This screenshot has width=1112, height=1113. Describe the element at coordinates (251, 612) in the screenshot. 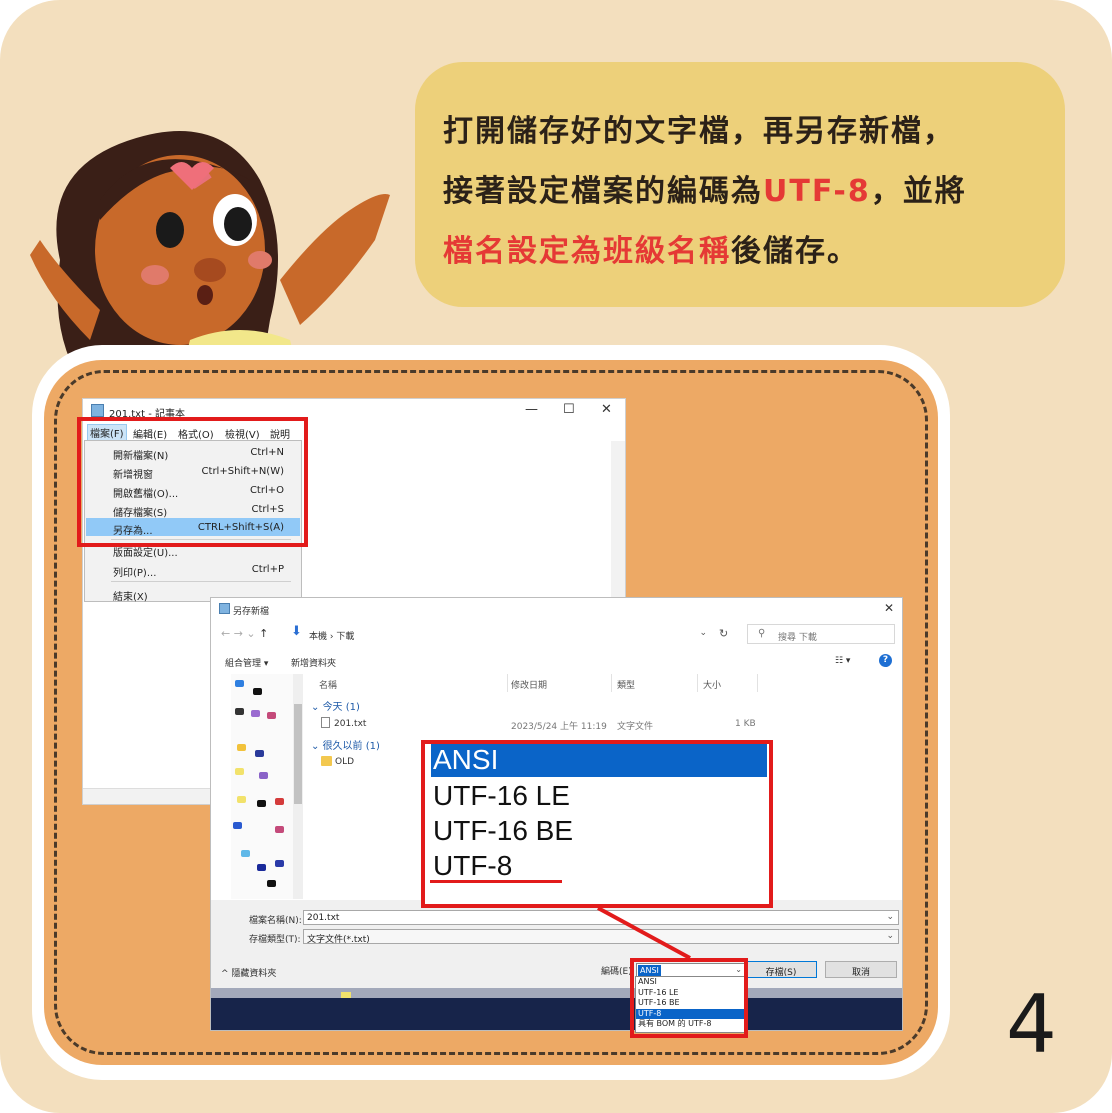

I see `dialog-title: 另存新檔` at that location.